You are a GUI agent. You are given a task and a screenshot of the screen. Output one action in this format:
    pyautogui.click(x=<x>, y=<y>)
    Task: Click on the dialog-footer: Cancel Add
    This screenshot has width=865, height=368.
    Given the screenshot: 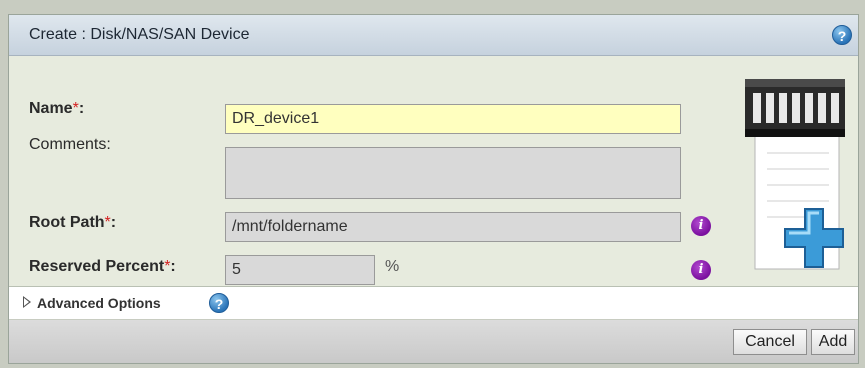 What is the action you would take?
    pyautogui.click(x=433, y=341)
    